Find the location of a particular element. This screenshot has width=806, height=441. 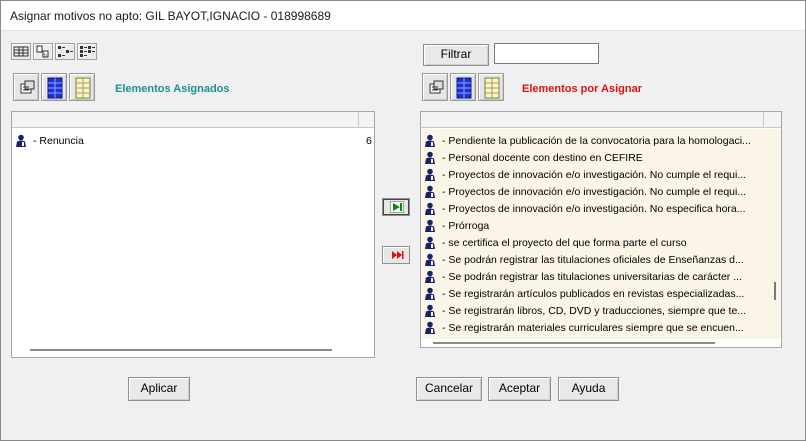

list-item: - Renuncia 6 is located at coordinates (193, 141).